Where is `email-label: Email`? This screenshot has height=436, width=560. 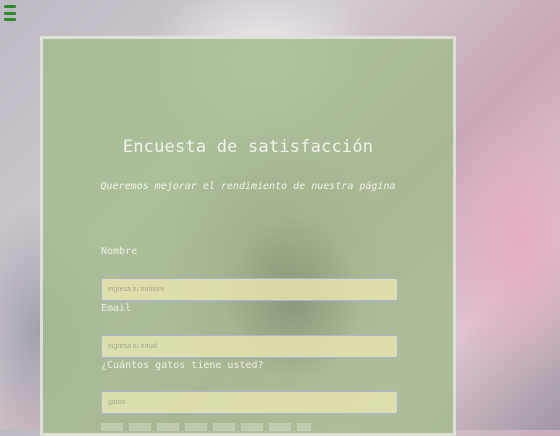 email-label: Email is located at coordinates (116, 308).